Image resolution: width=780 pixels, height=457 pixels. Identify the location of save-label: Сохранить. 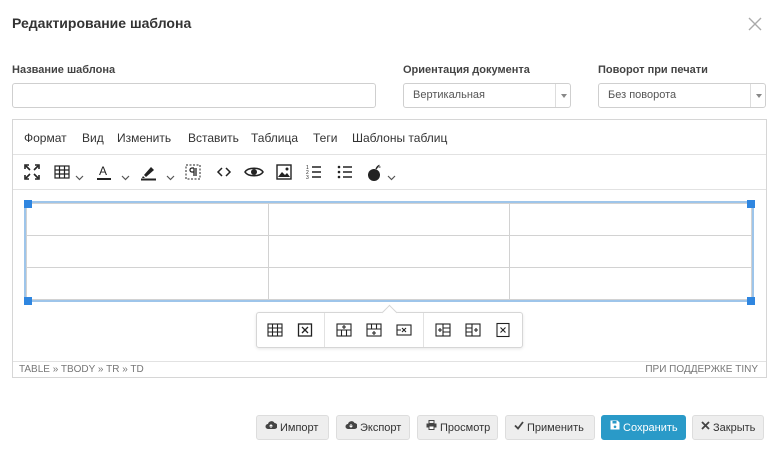
(650, 428).